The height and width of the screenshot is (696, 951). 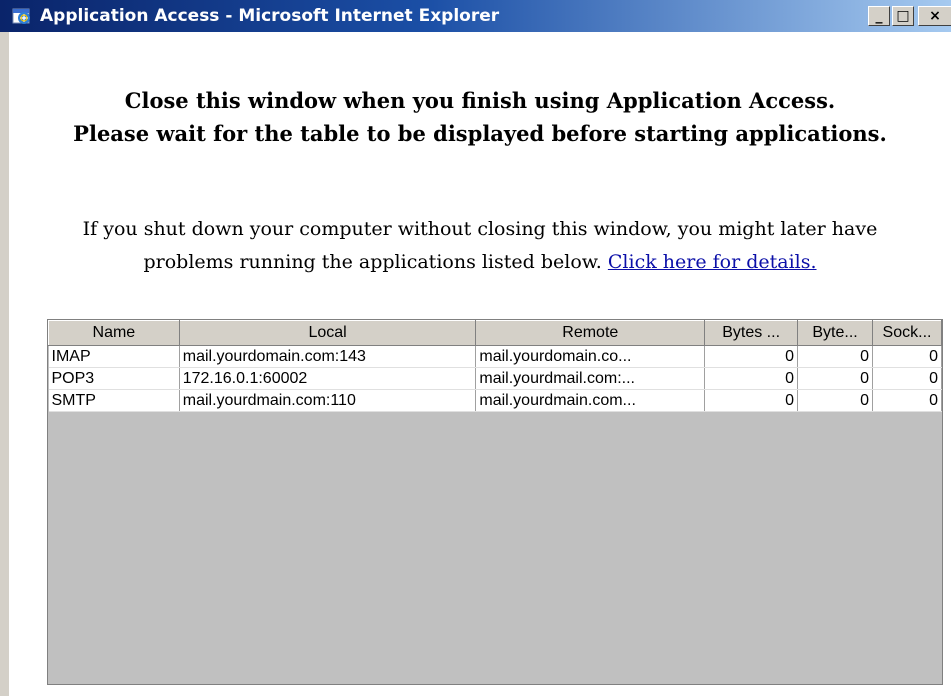 I want to click on maximize-icon: □, so click(x=903, y=16).